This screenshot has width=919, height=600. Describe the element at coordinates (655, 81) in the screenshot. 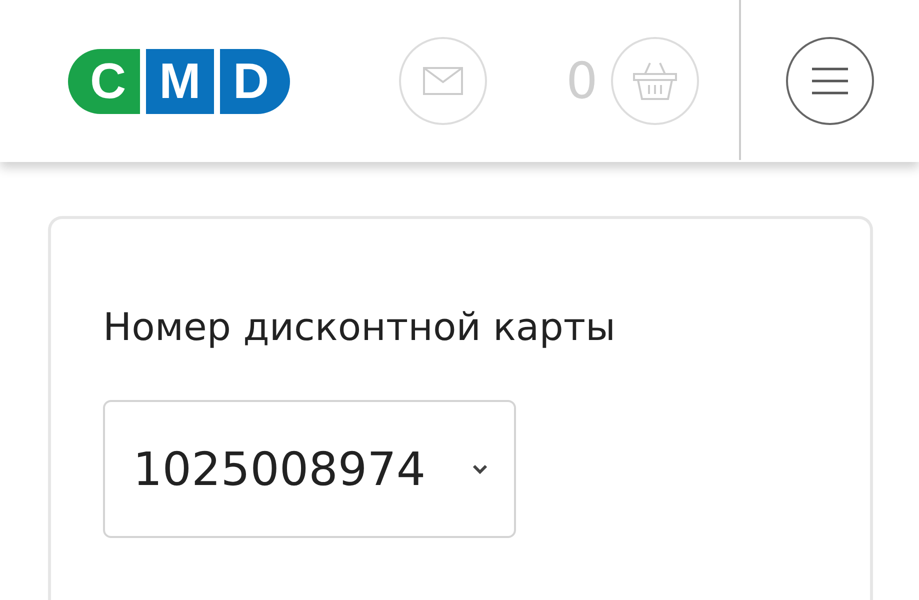

I see `basket-icon` at that location.